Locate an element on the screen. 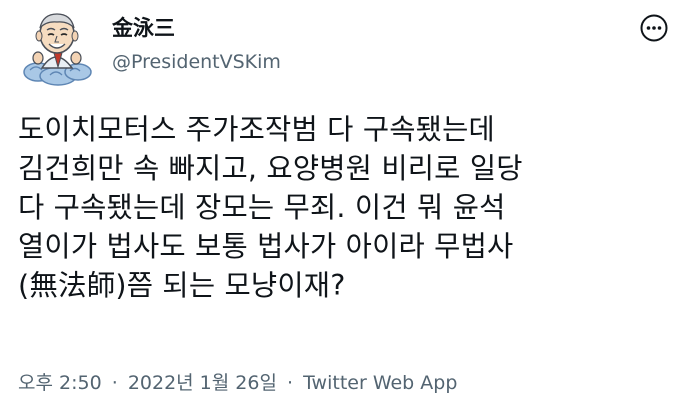 This screenshot has height=418, width=682. tweet-text-line: 다 구속됐는데 장모는 무죄. 이건 뭐 윤석 is located at coordinates (262, 207).